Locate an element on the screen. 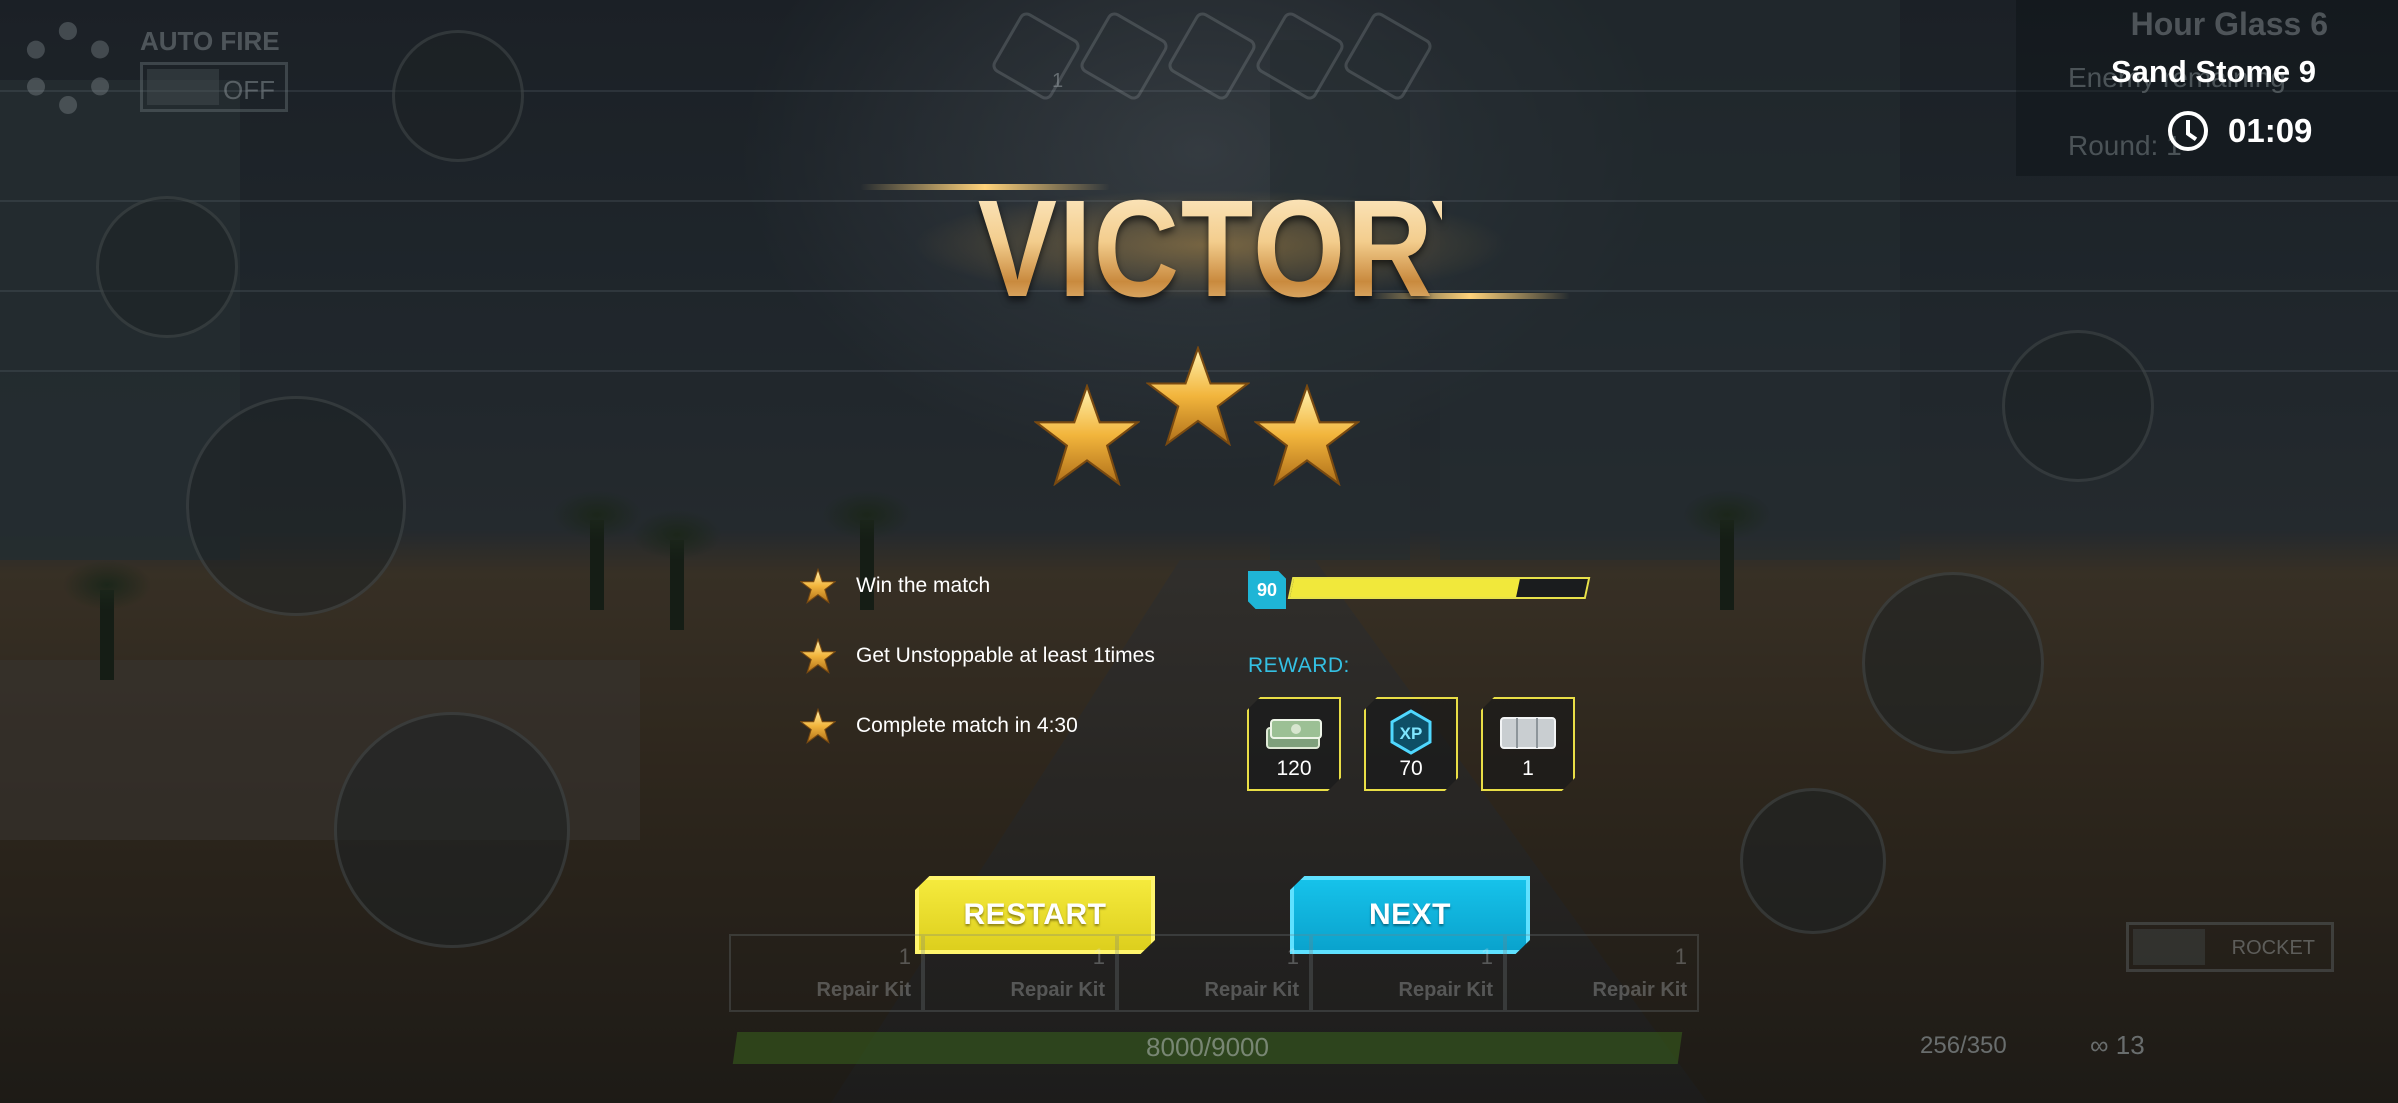  fire-ability-button is located at coordinates (167, 267).